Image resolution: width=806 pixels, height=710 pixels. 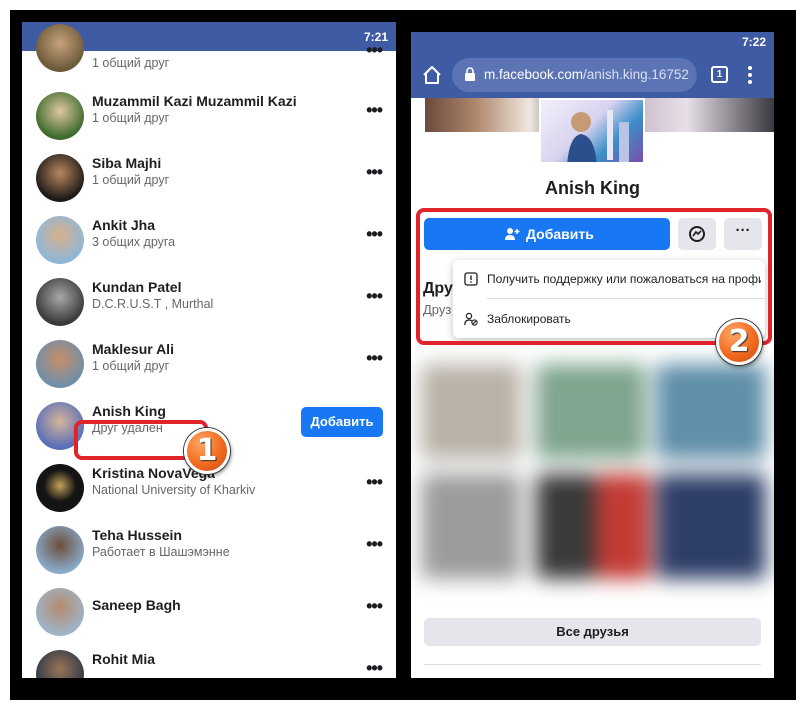 I want to click on status-time: 7:22, so click(x=753, y=42).